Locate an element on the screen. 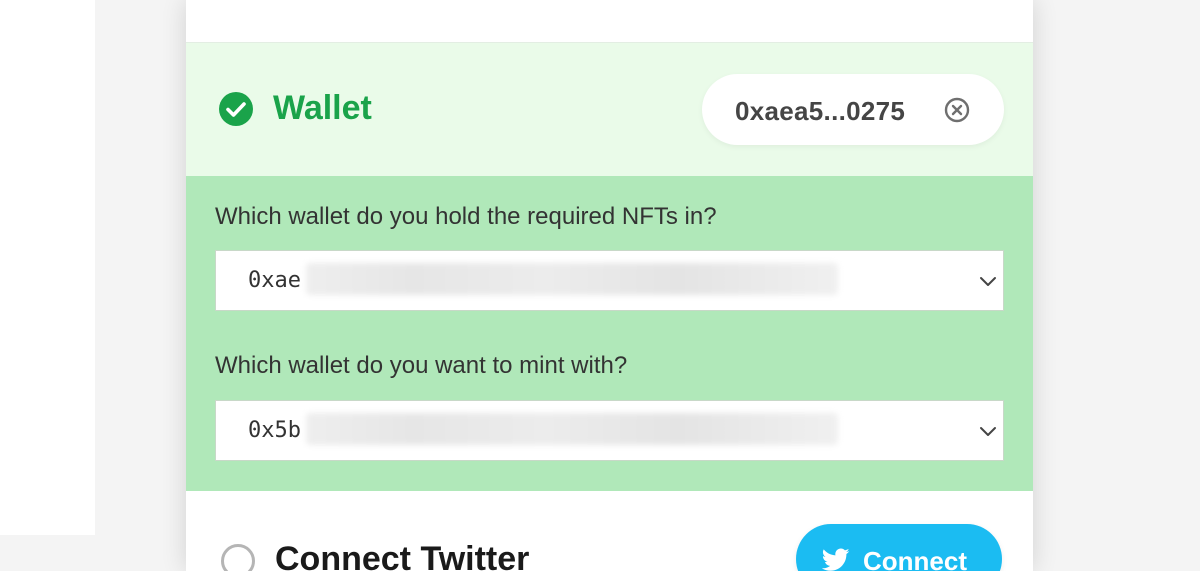  mint-wallet-label: Which wallet do you want to mint with? is located at coordinates (421, 365).